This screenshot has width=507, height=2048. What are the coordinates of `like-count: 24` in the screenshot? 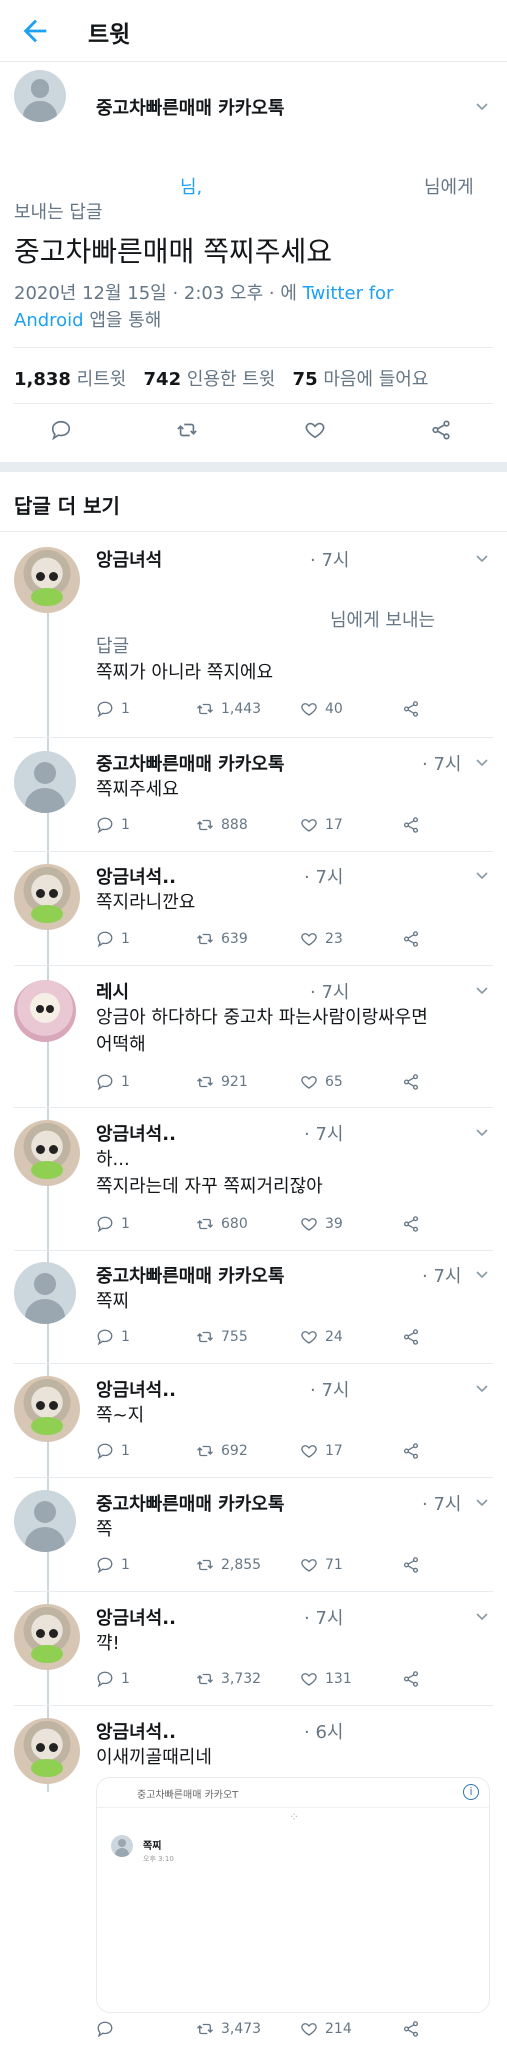 It's located at (321, 1337).